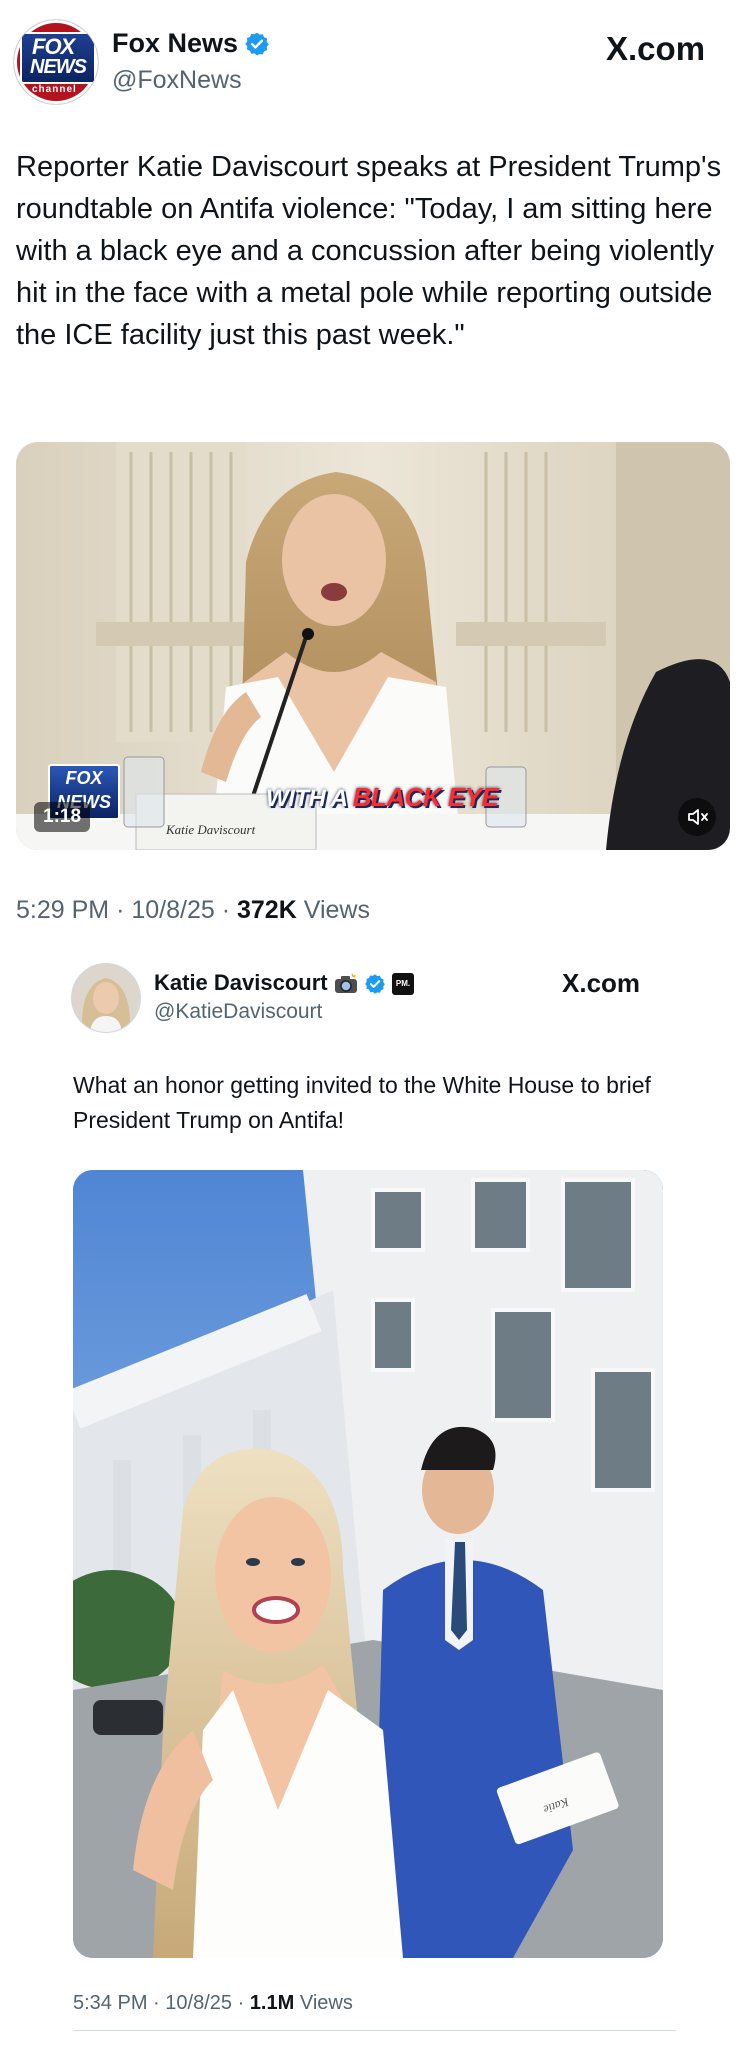  Describe the element at coordinates (58, 58) in the screenshot. I see `fox-news-logo: FOX NEWS` at that location.